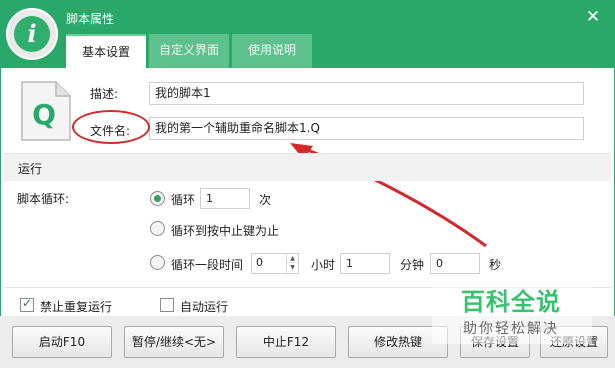 This screenshot has width=615, height=368. I want to click on run-section-header: 运行, so click(307, 167).